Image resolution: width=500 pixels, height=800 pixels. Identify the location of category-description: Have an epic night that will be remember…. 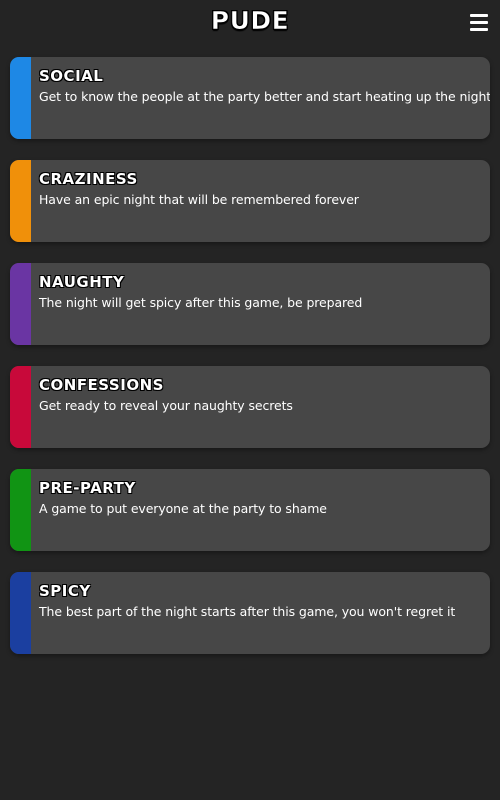
(199, 199).